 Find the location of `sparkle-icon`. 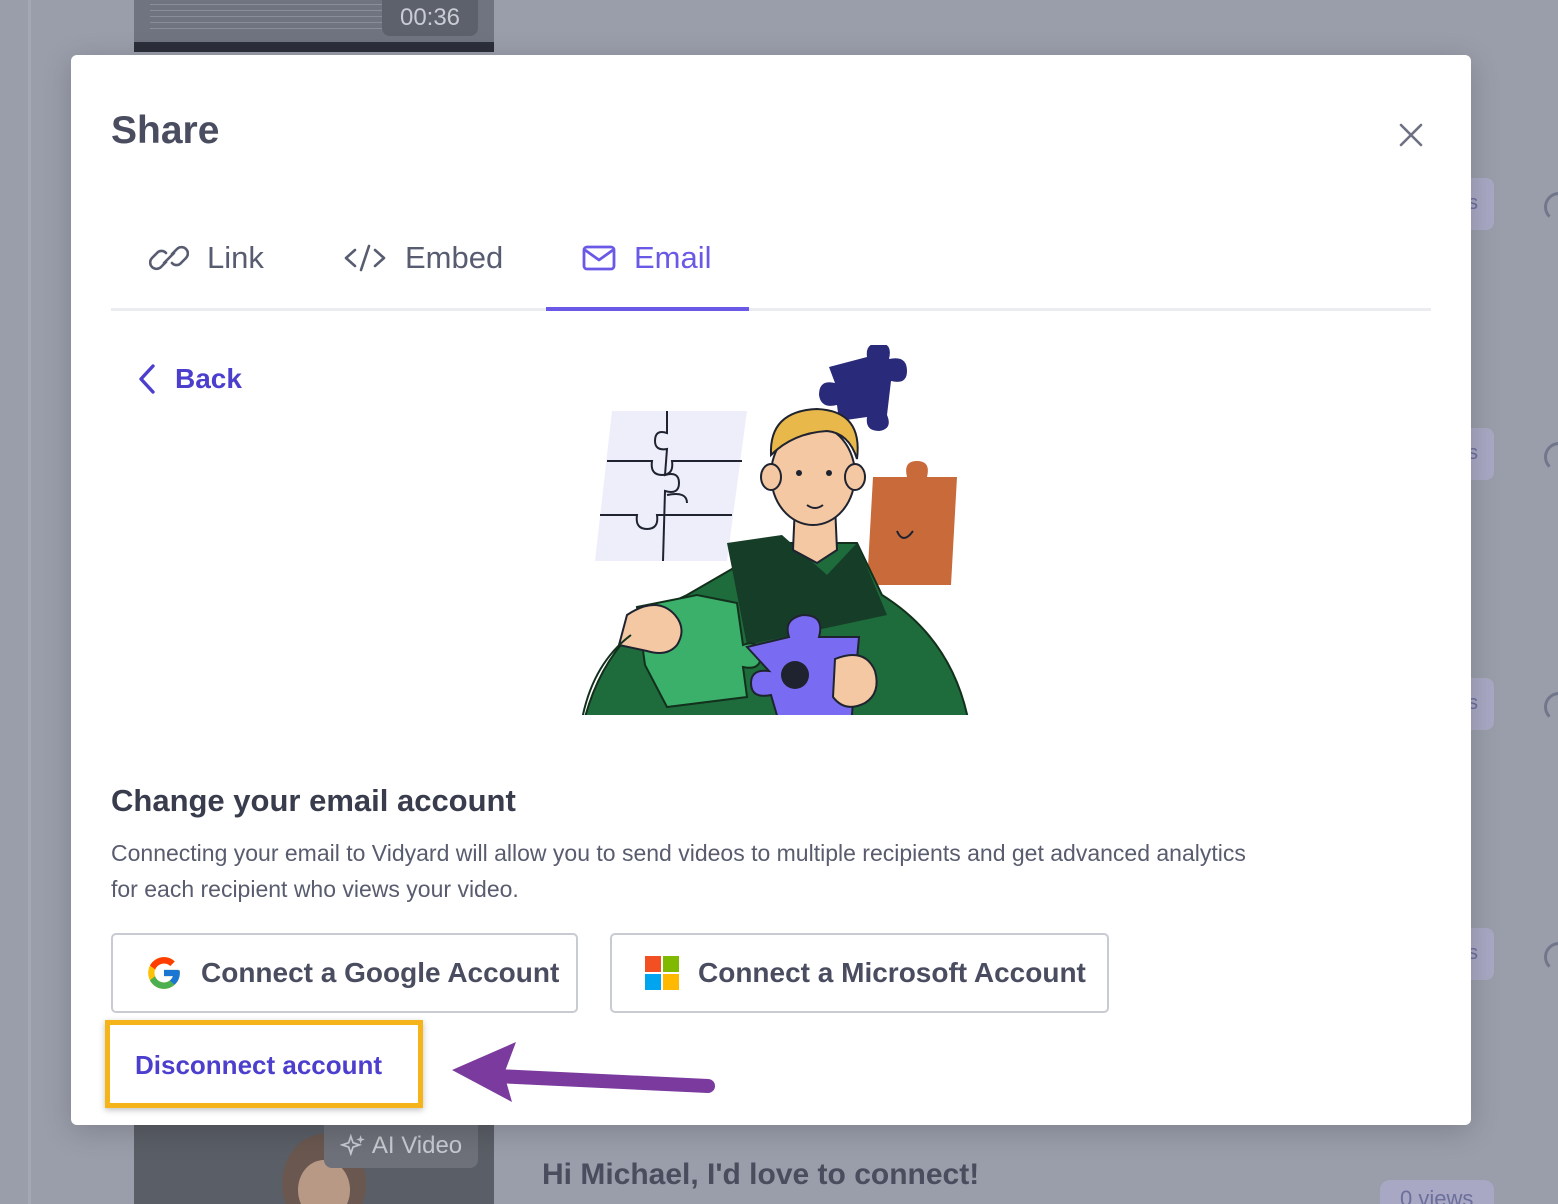

sparkle-icon is located at coordinates (352, 1145).